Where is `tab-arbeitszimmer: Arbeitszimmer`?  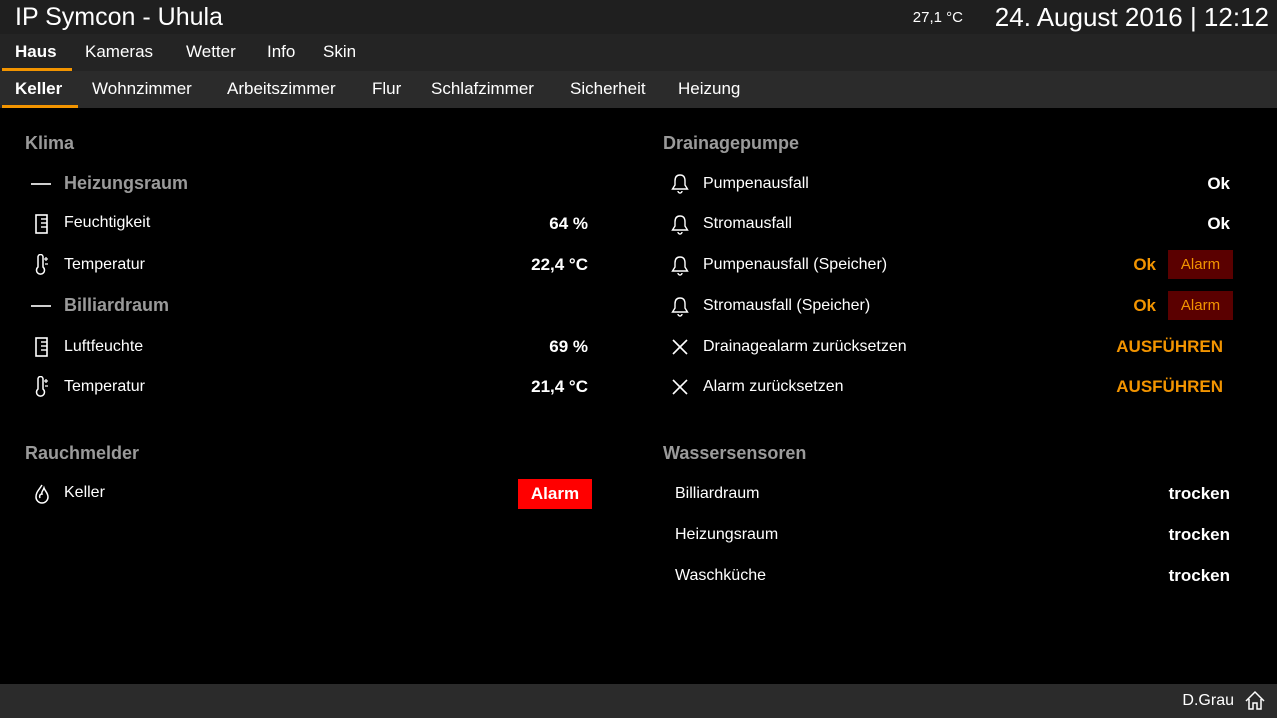
tab-arbeitszimmer: Arbeitszimmer is located at coordinates (281, 89).